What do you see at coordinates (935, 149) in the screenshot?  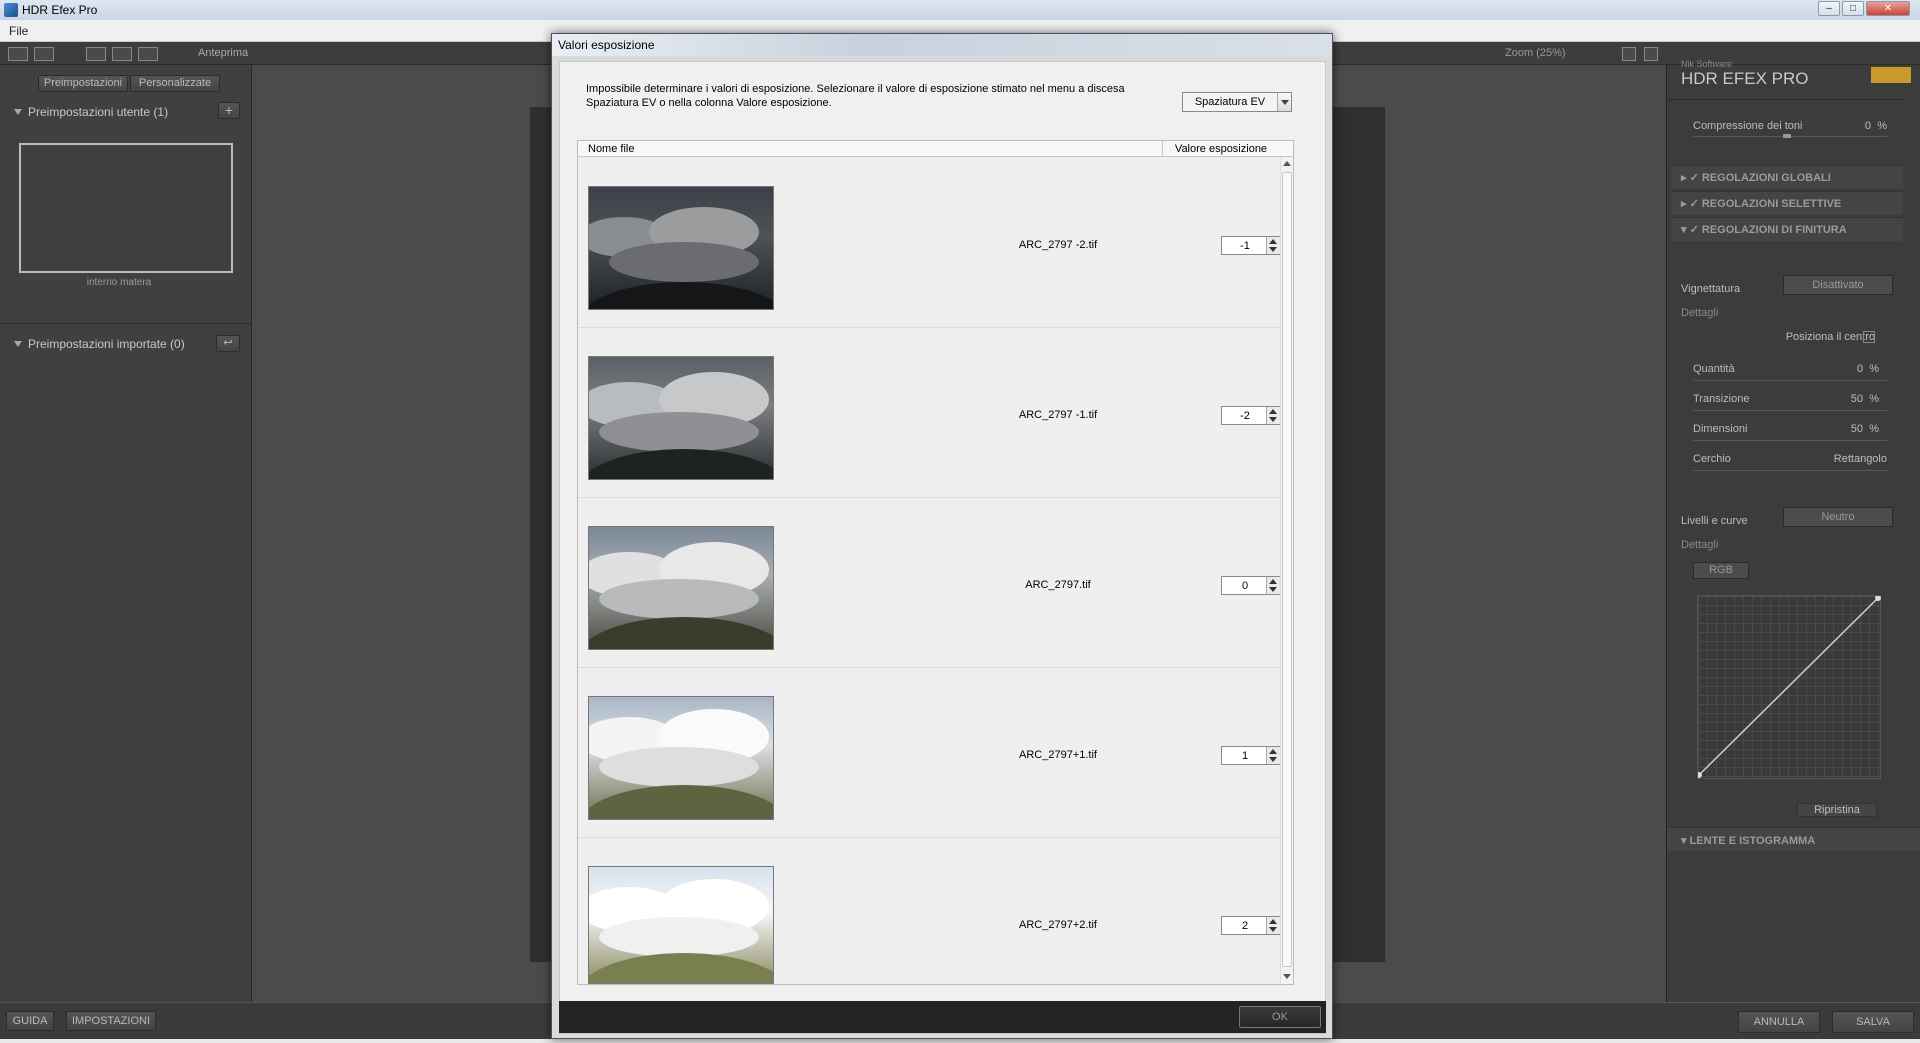 I see `table-header: Nome file Valore esposizione` at bounding box center [935, 149].